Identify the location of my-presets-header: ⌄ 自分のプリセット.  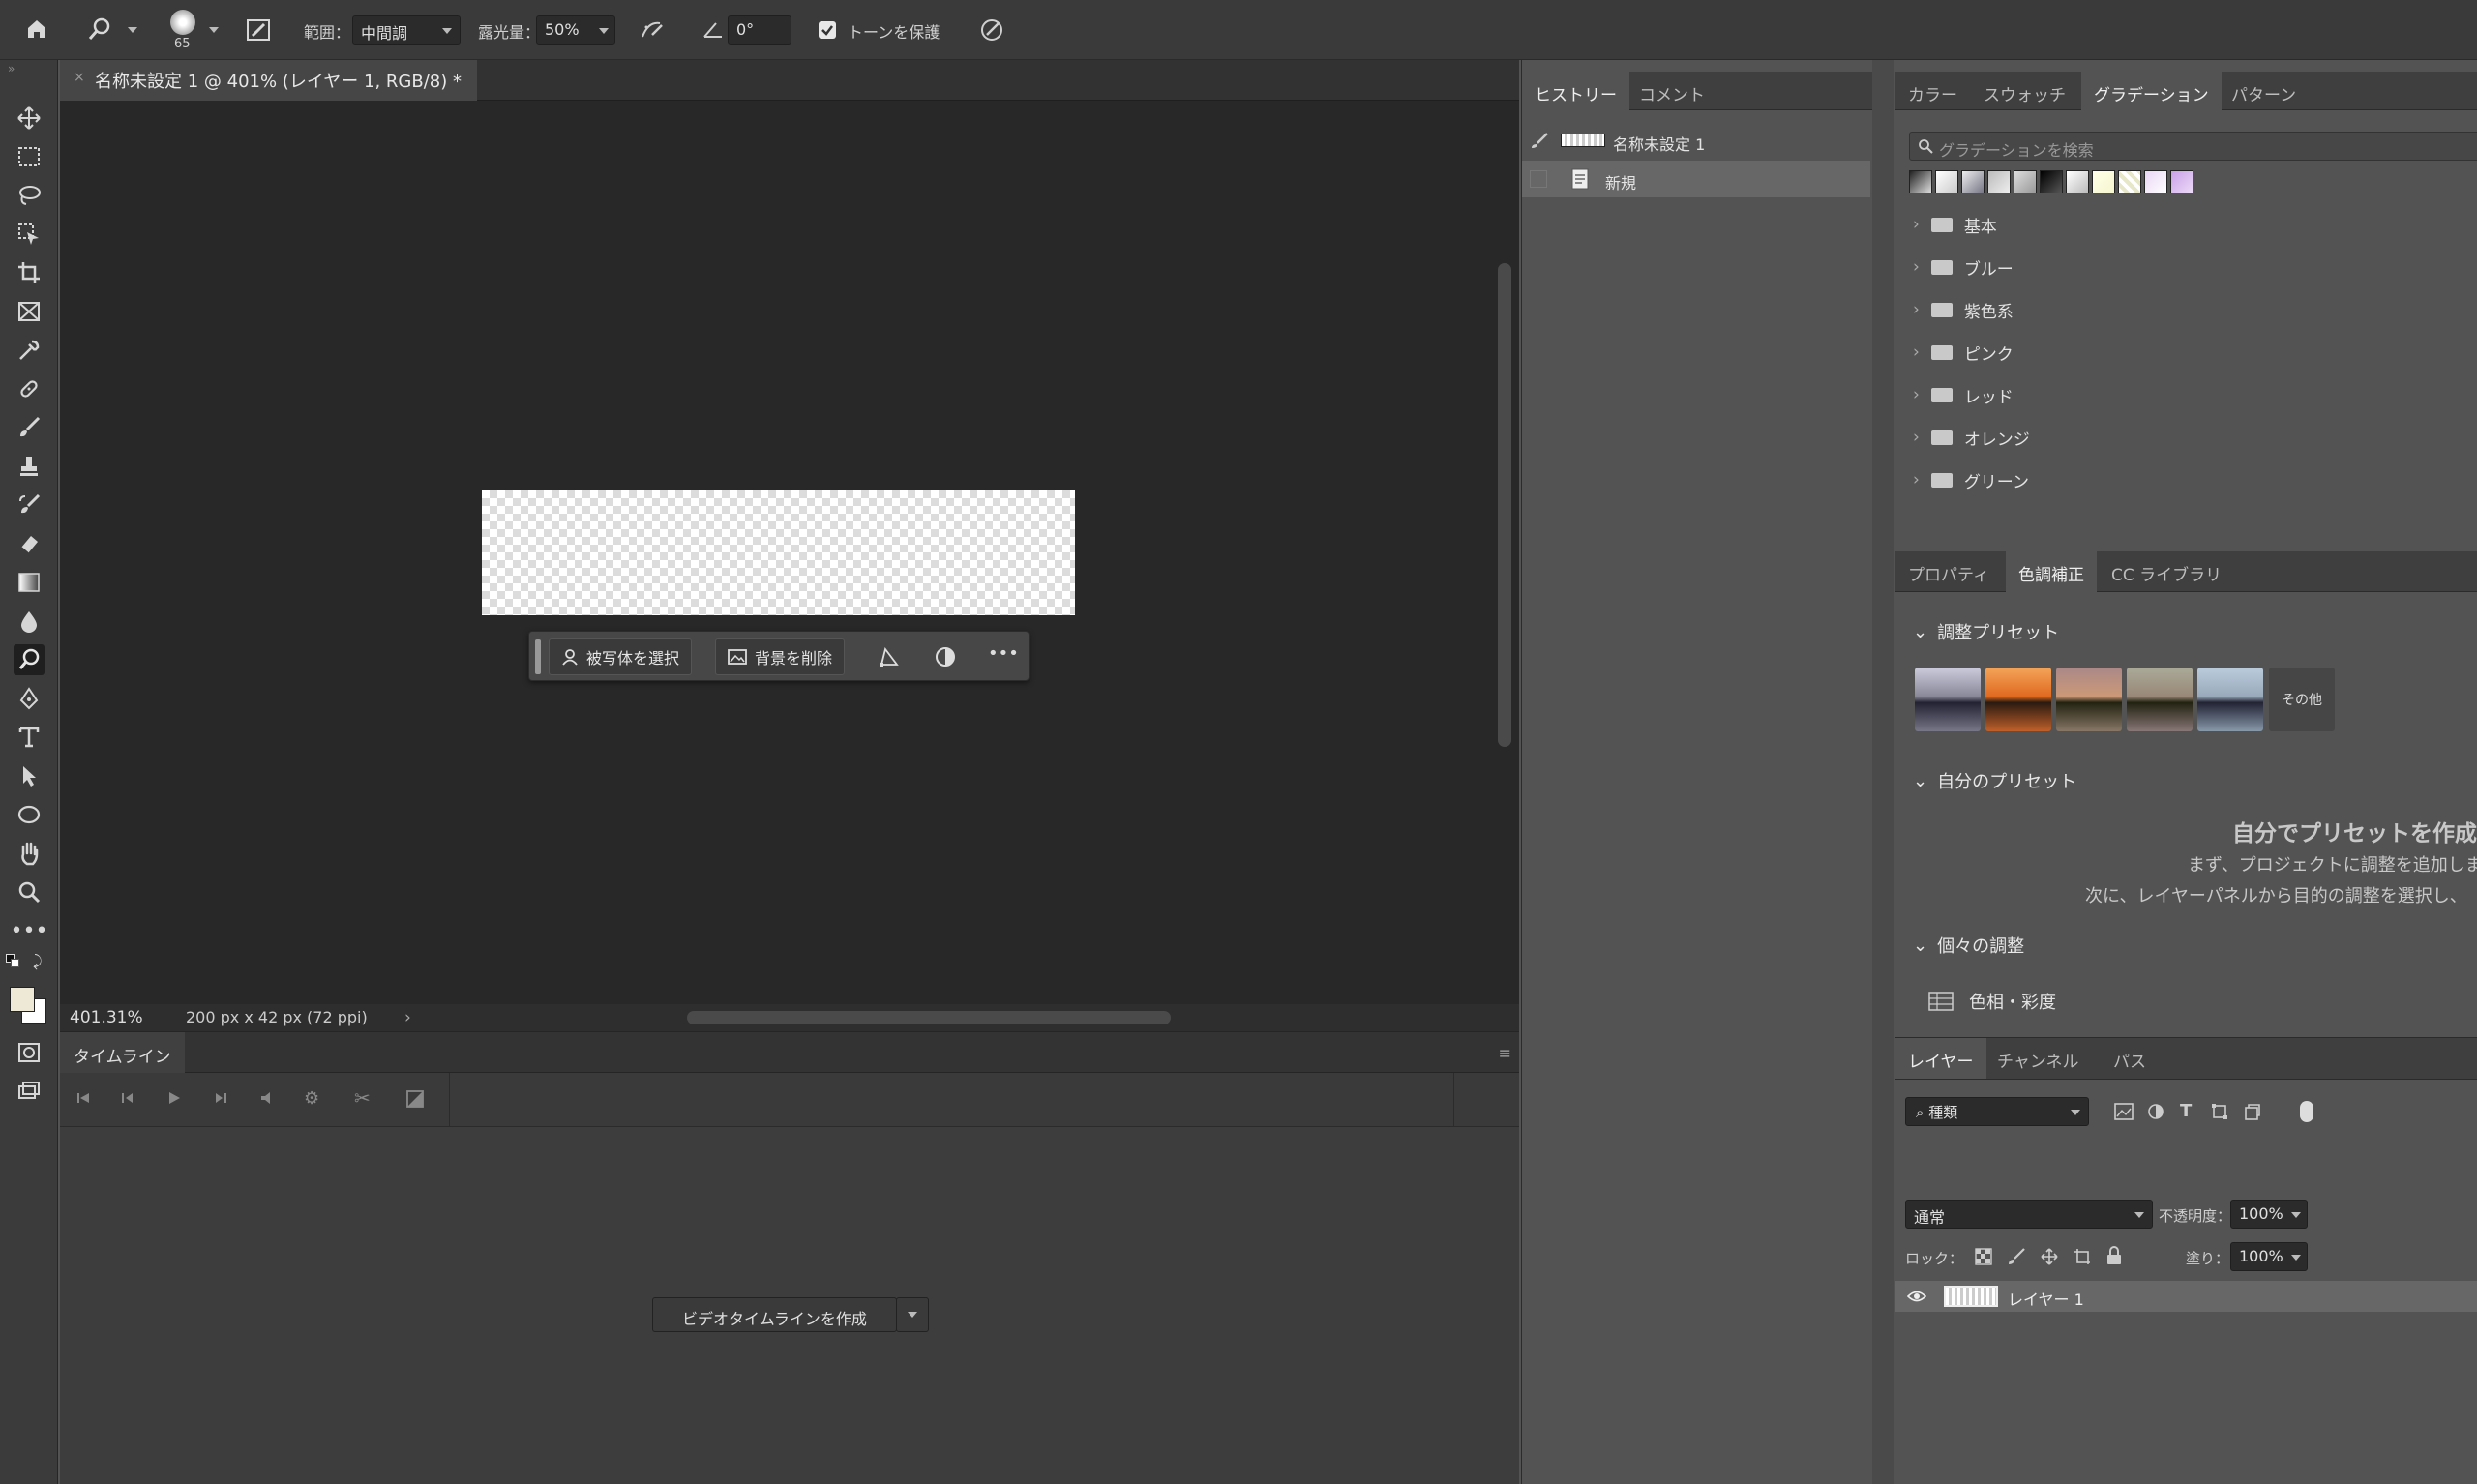
(1995, 780).